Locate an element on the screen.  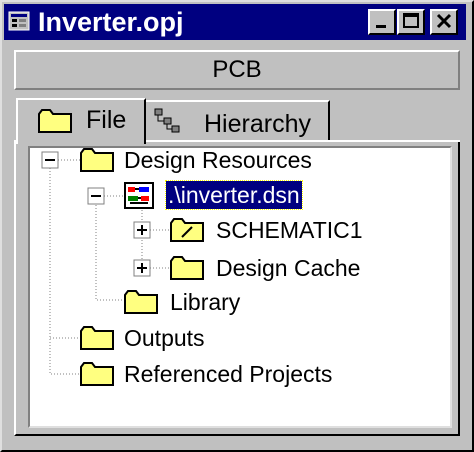
tab-hierarchy: Hierarchy is located at coordinates (238, 120).